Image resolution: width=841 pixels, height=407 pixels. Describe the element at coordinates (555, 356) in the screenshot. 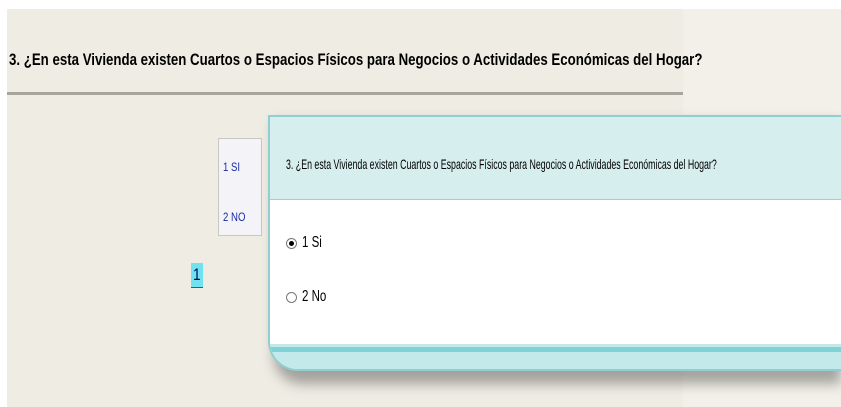

I see `dialog-footer` at that location.